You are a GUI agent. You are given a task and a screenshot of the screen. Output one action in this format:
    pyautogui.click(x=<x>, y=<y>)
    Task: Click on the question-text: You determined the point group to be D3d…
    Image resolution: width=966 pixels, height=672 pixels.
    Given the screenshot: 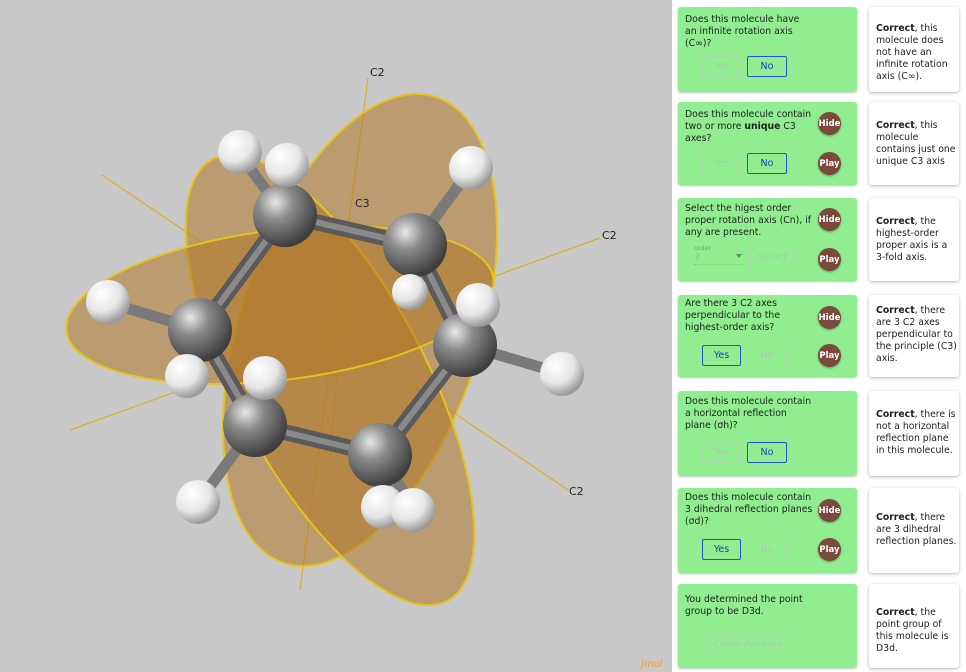 What is the action you would take?
    pyautogui.click(x=744, y=605)
    